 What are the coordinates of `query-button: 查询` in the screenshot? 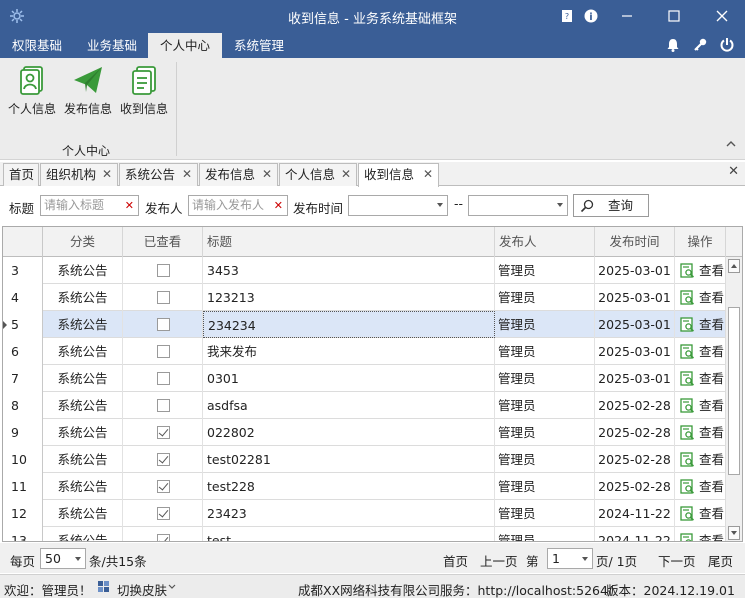 It's located at (611, 205).